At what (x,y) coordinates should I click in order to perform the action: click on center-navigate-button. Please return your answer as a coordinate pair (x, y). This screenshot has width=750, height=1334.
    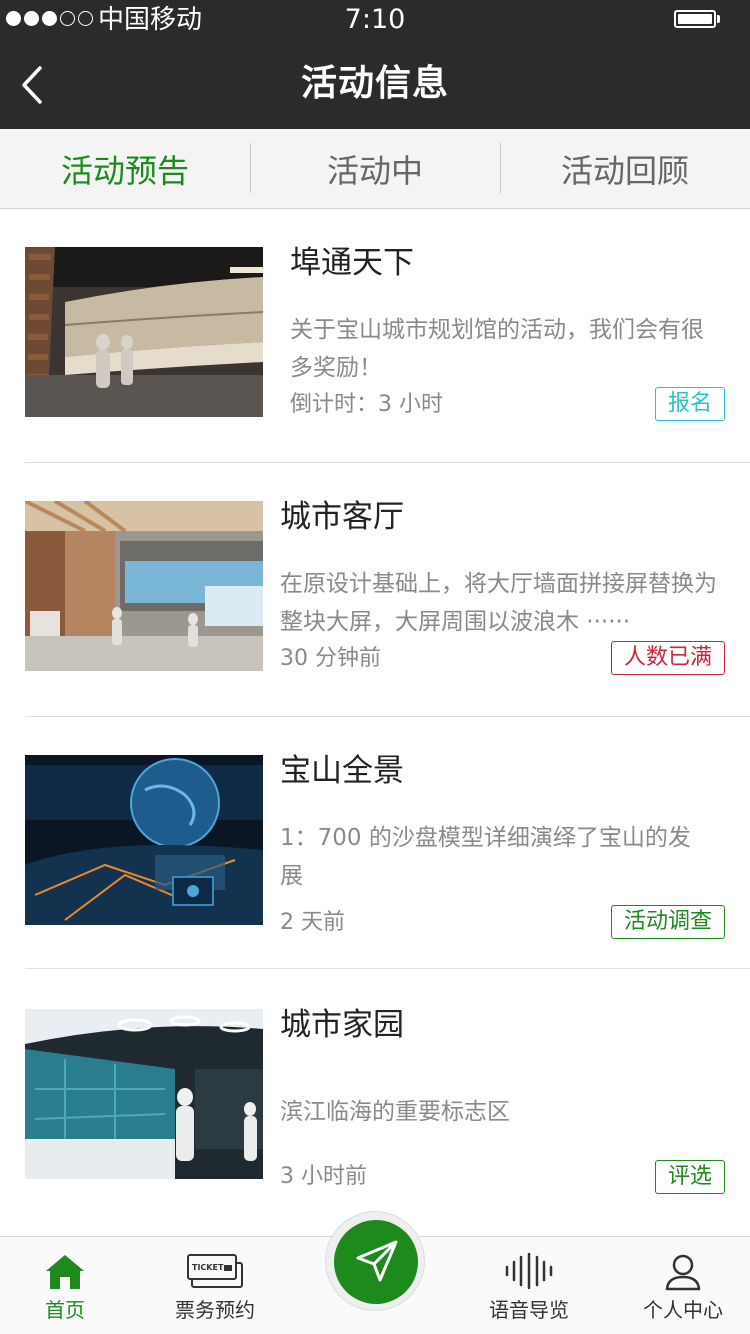
    Looking at the image, I should click on (375, 1261).